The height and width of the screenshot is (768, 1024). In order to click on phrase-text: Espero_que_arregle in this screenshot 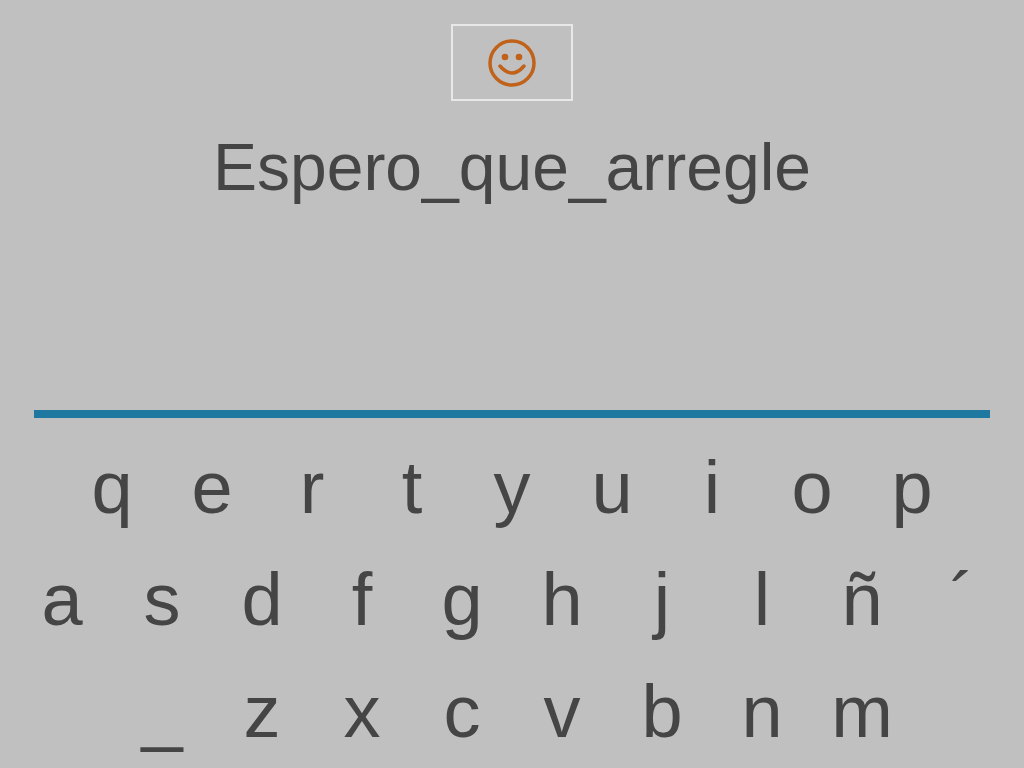, I will do `click(512, 167)`.